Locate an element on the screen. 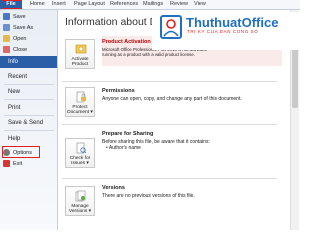  activate-product-button: Activate Product is located at coordinates (80, 54).